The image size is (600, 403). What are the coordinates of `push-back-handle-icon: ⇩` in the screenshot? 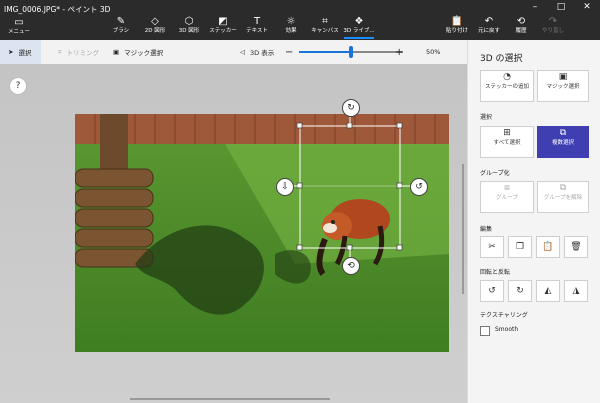 It's located at (285, 187).